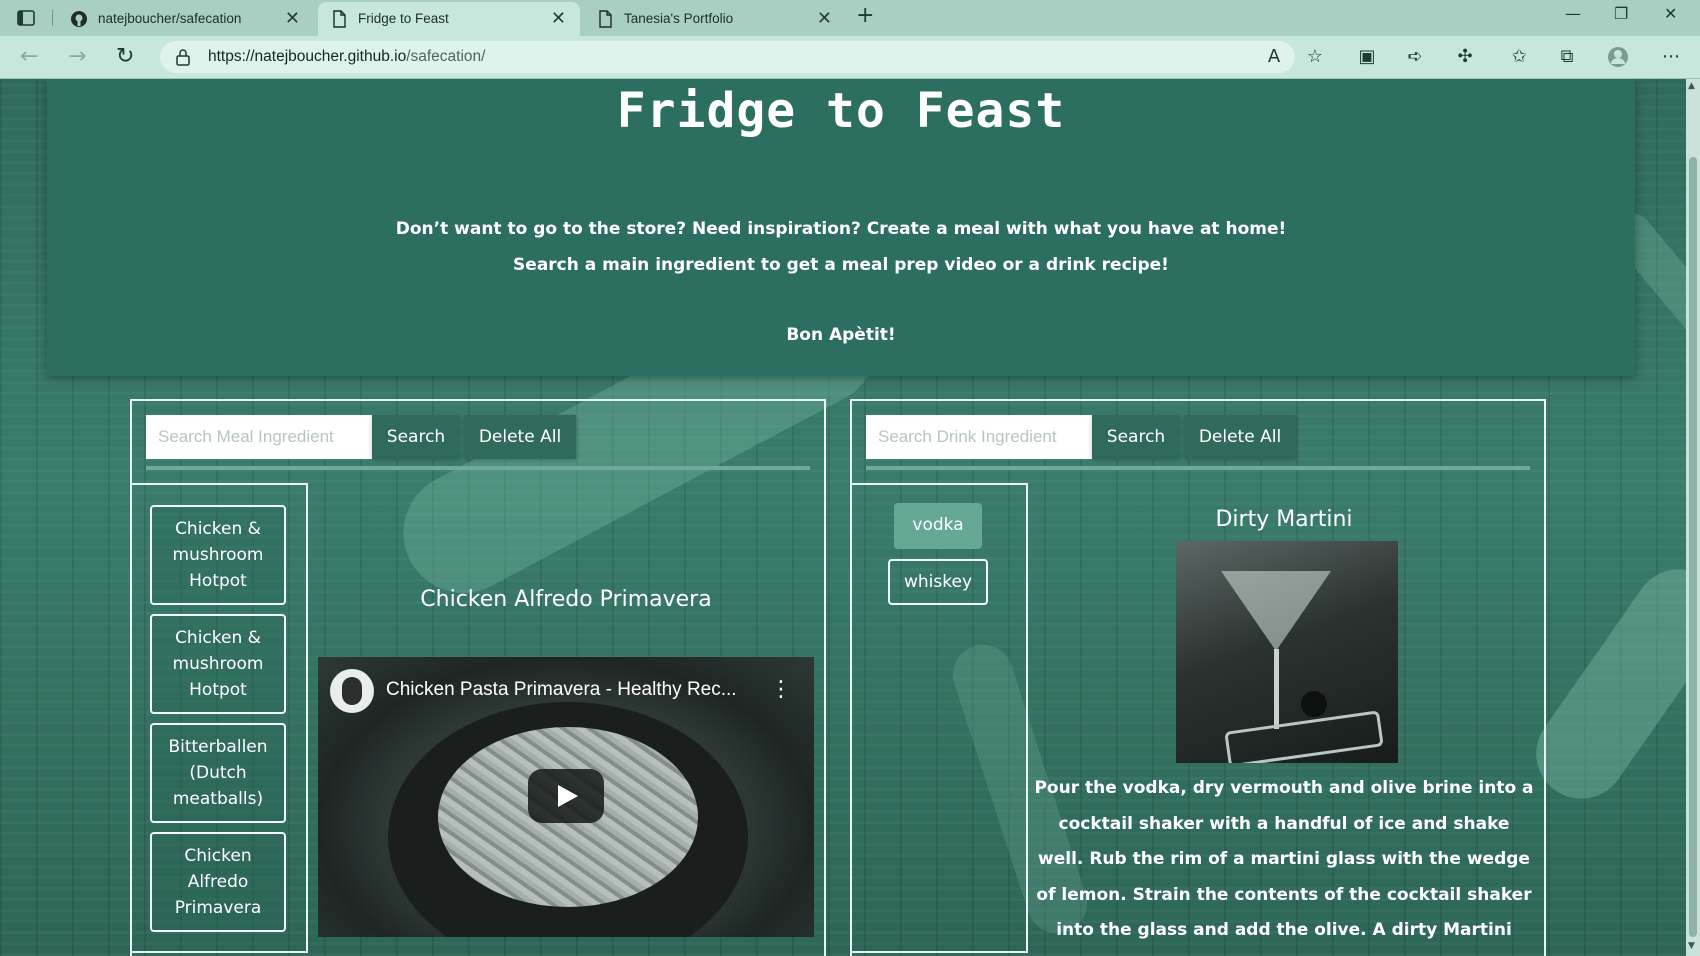 The image size is (1700, 956). Describe the element at coordinates (1671, 57) in the screenshot. I see `more-menu-icon: ⋯` at that location.